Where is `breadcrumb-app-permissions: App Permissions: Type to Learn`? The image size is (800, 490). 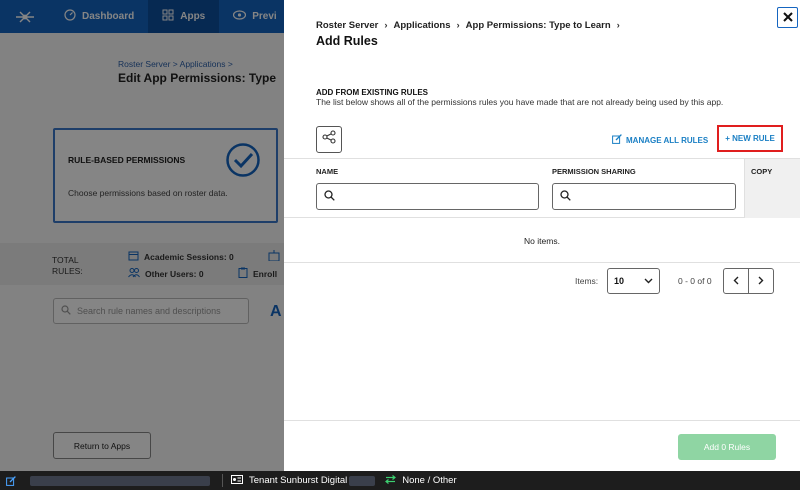 breadcrumb-app-permissions: App Permissions: Type to Learn is located at coordinates (538, 25).